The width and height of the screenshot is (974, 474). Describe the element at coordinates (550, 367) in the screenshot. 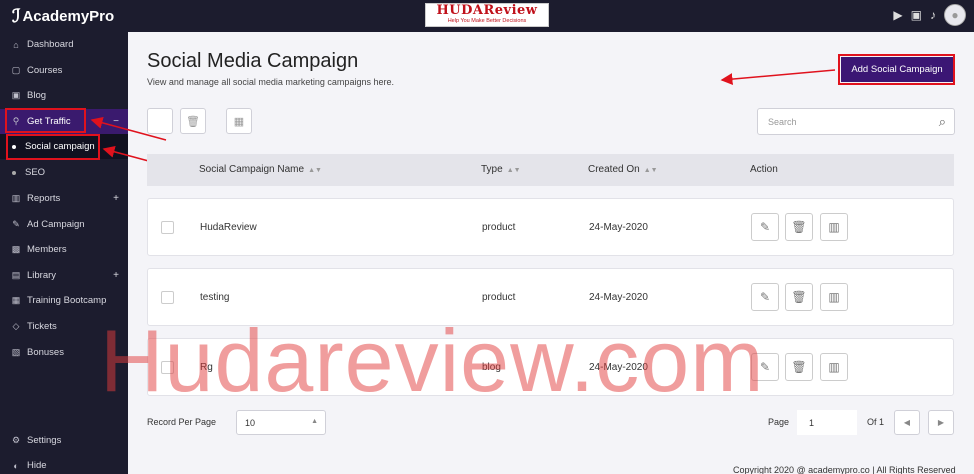

I see `table-row: Rg blog 24-May-2020 ✎ 🗑 ▥` at that location.